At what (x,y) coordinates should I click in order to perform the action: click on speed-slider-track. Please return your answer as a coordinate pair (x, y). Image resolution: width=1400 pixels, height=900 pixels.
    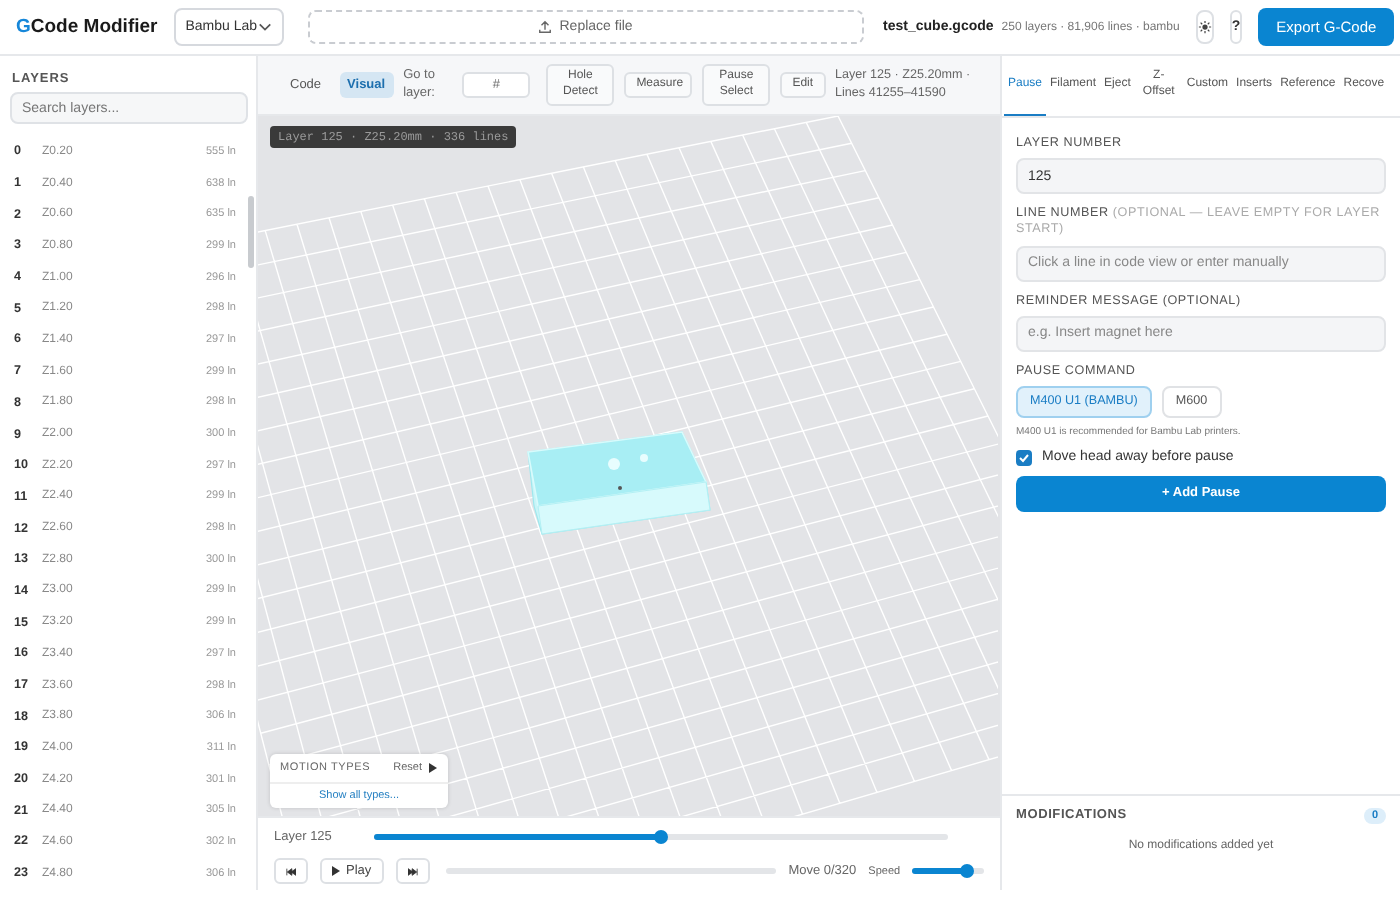
    Looking at the image, I should click on (948, 871).